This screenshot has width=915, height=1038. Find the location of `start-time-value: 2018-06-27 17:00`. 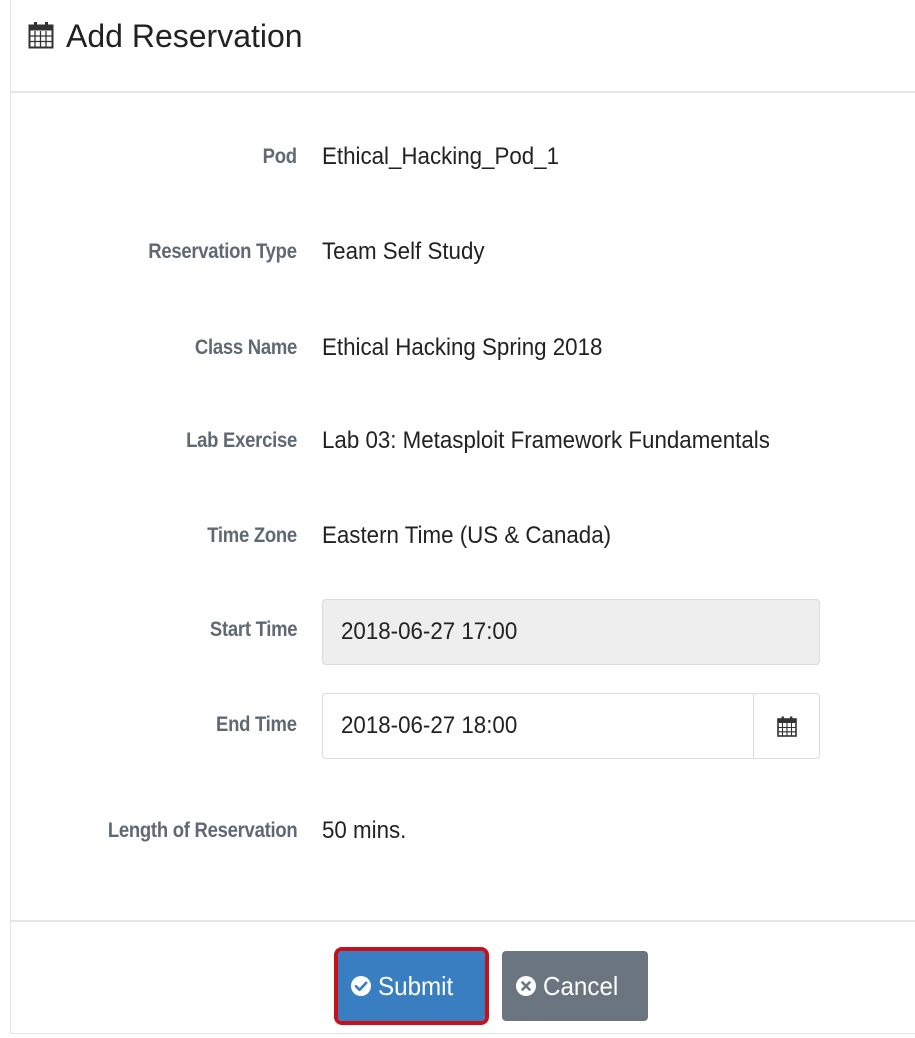

start-time-value: 2018-06-27 17:00 is located at coordinates (429, 631).